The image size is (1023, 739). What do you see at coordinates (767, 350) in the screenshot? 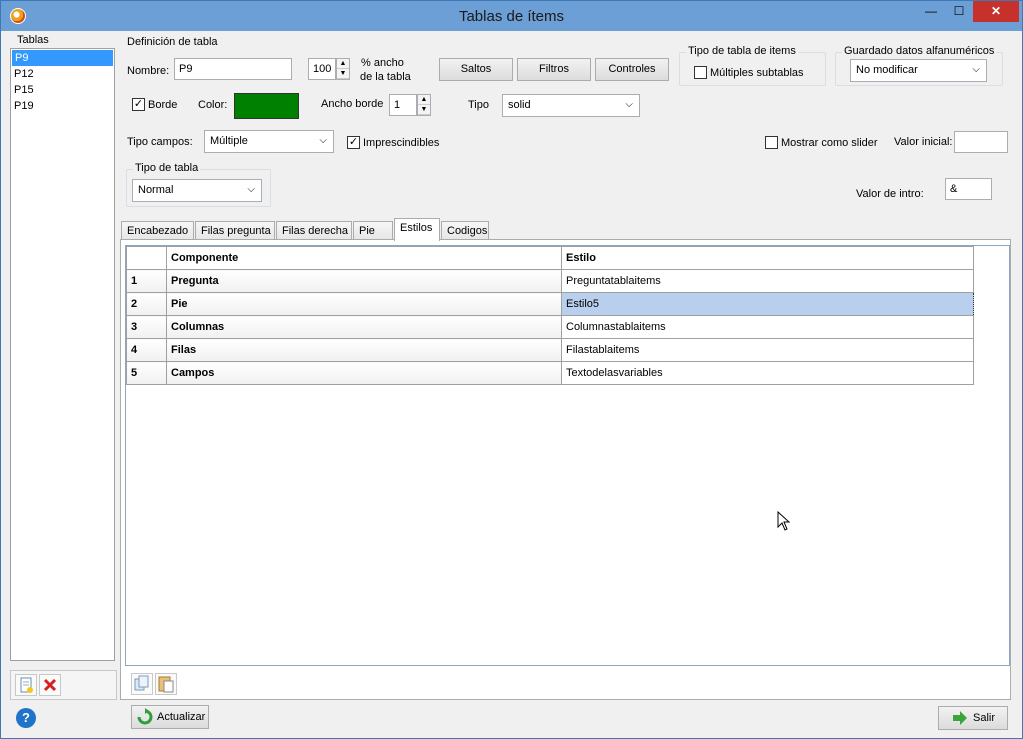
I see `estilo-cell: Filastablaitems` at bounding box center [767, 350].